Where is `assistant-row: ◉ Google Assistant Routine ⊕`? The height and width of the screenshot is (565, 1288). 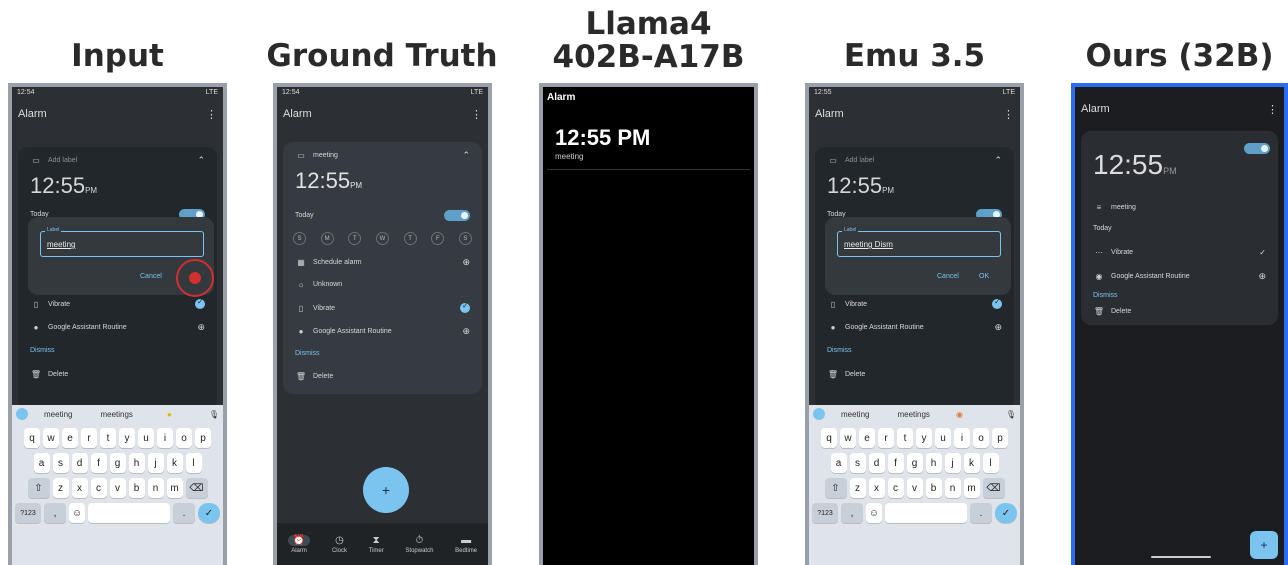 assistant-row: ◉ Google Assistant Routine ⊕ is located at coordinates (1180, 276).